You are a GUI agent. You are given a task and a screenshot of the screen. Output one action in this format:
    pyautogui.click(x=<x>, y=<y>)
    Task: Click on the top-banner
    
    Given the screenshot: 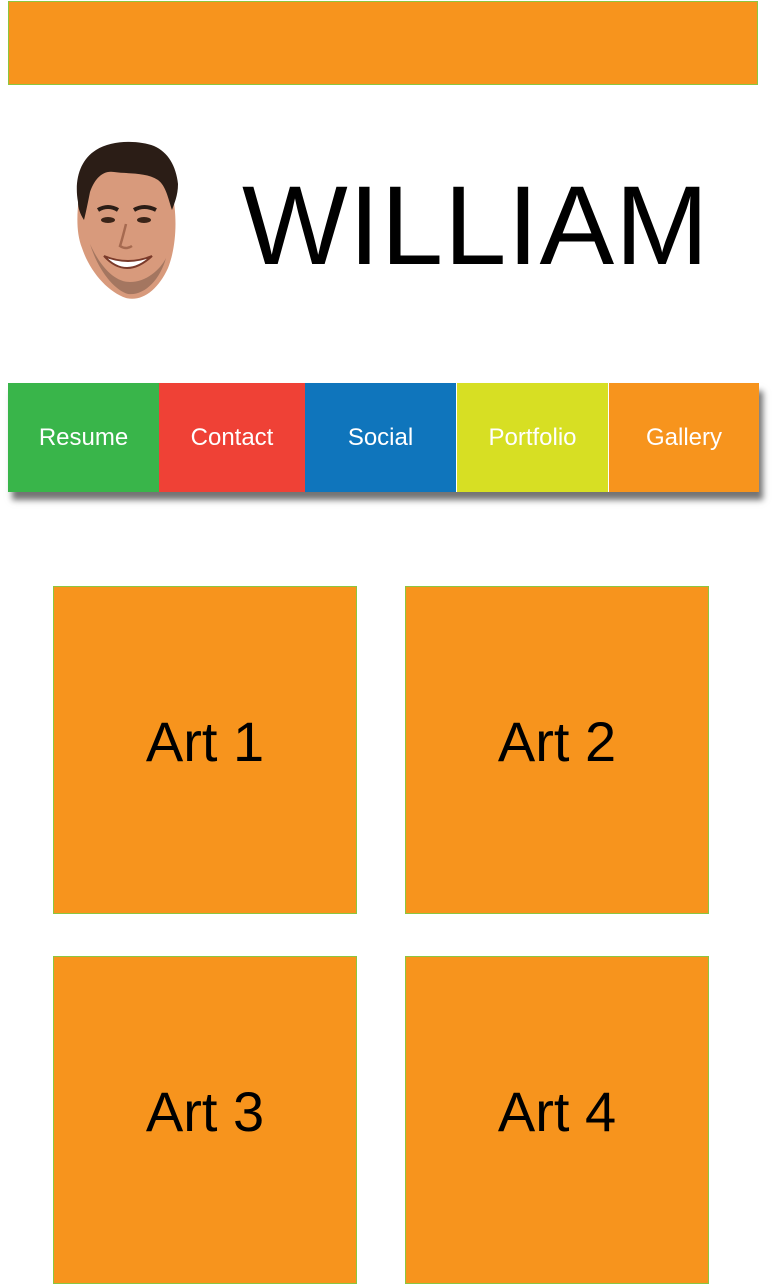 What is the action you would take?
    pyautogui.click(x=383, y=43)
    